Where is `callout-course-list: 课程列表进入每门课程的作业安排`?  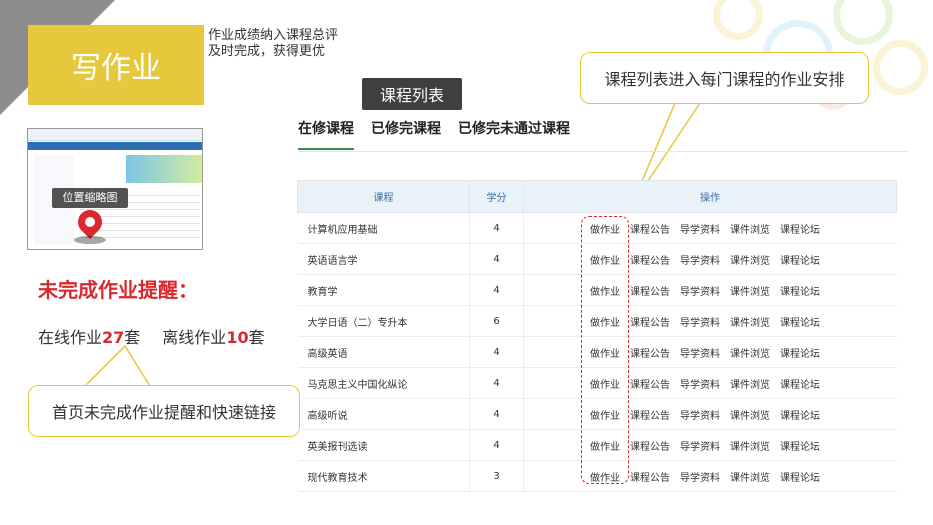
callout-course-list: 课程列表进入每门课程的作业安排 is located at coordinates (724, 78).